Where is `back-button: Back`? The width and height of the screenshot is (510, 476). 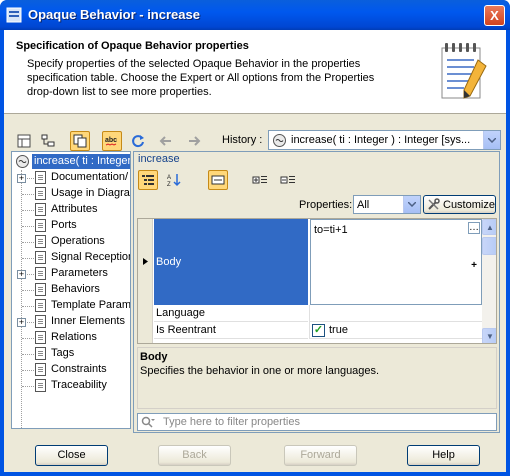
back-button: Back is located at coordinates (194, 455).